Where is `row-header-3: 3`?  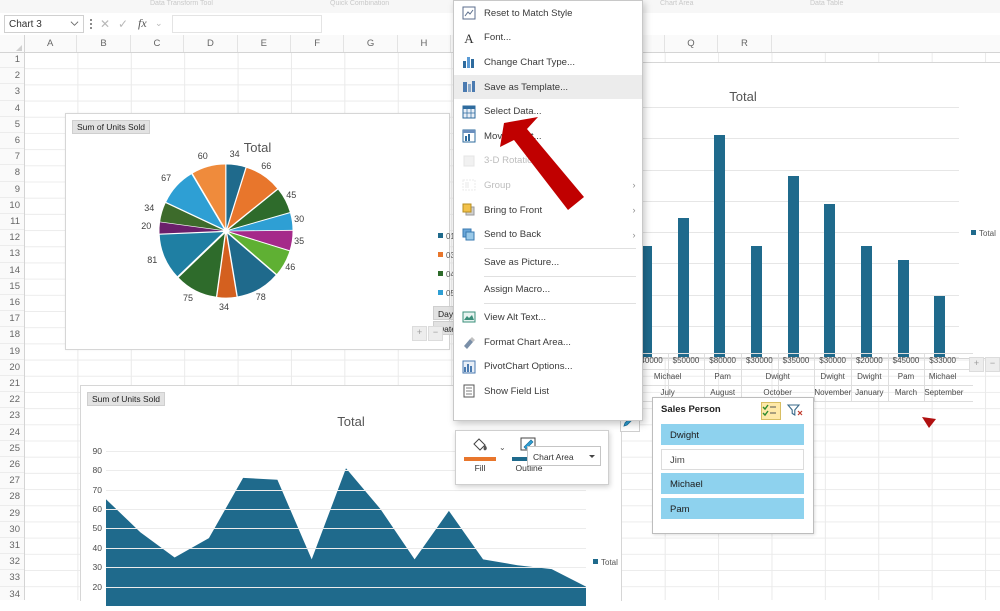 row-header-3: 3 is located at coordinates (12, 92).